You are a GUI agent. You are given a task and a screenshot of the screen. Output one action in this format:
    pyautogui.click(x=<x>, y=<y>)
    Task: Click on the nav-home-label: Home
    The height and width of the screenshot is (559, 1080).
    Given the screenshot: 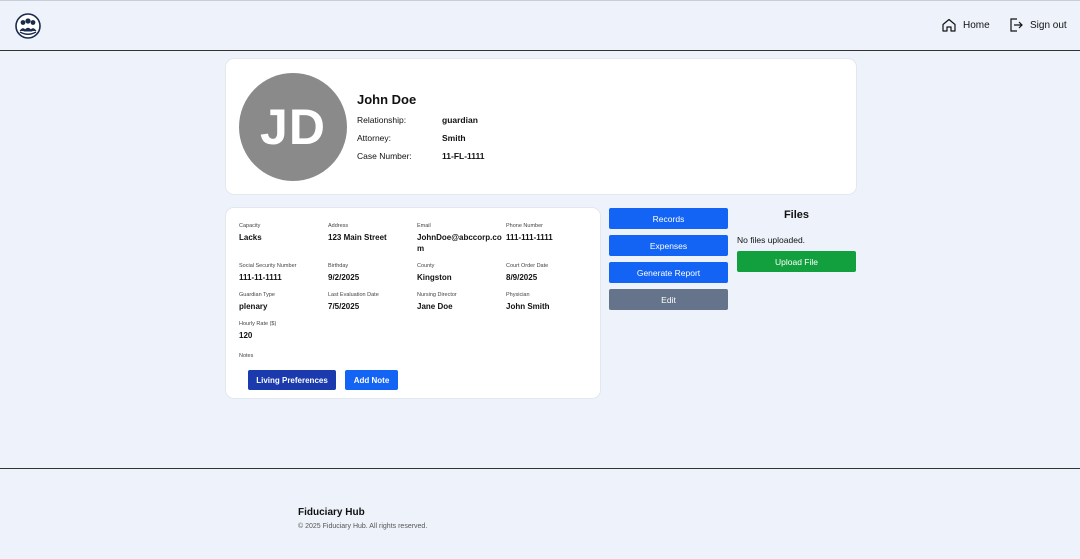 What is the action you would take?
    pyautogui.click(x=976, y=25)
    